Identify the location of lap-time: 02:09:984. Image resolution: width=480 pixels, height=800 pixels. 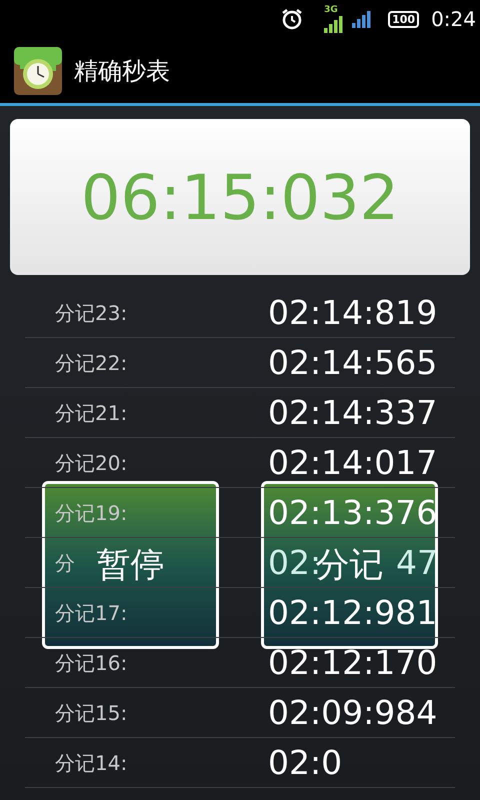
(353, 713).